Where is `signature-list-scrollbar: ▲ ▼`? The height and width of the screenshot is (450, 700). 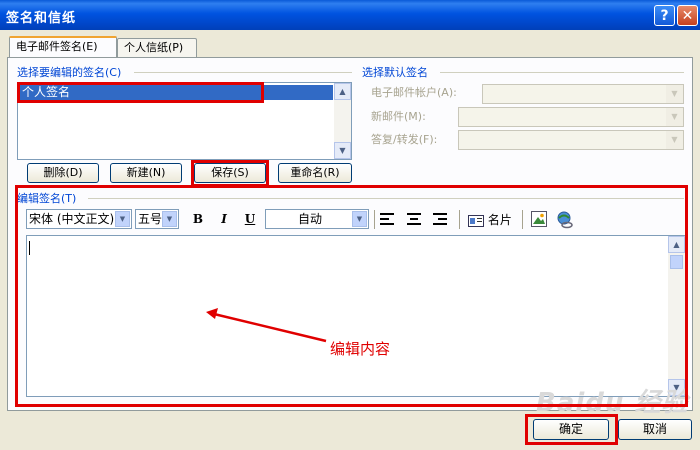 signature-list-scrollbar: ▲ ▼ is located at coordinates (342, 121).